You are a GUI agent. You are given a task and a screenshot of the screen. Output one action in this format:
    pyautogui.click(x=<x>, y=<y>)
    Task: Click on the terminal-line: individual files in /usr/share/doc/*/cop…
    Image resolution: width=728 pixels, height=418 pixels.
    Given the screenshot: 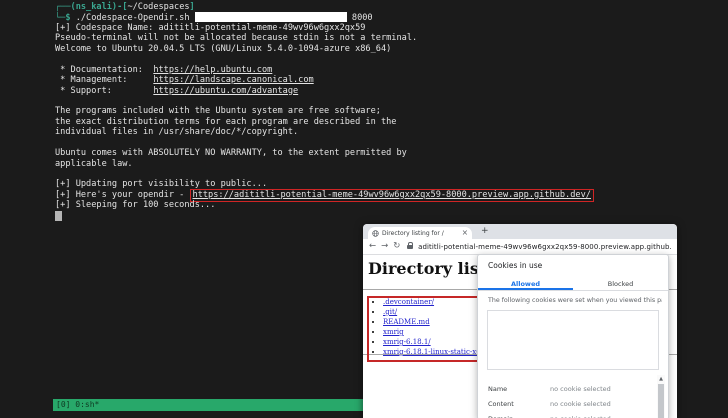 What is the action you would take?
    pyautogui.click(x=177, y=132)
    